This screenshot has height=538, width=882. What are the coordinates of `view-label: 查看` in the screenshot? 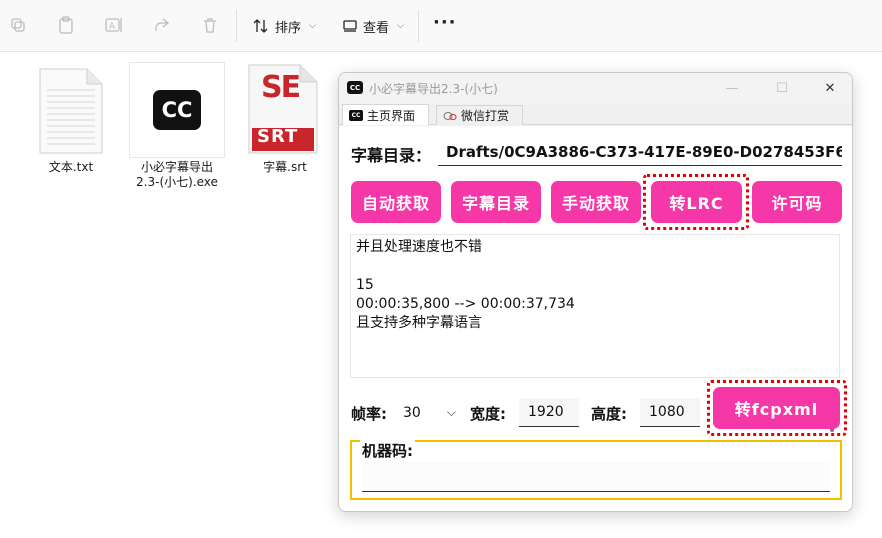 It's located at (376, 28).